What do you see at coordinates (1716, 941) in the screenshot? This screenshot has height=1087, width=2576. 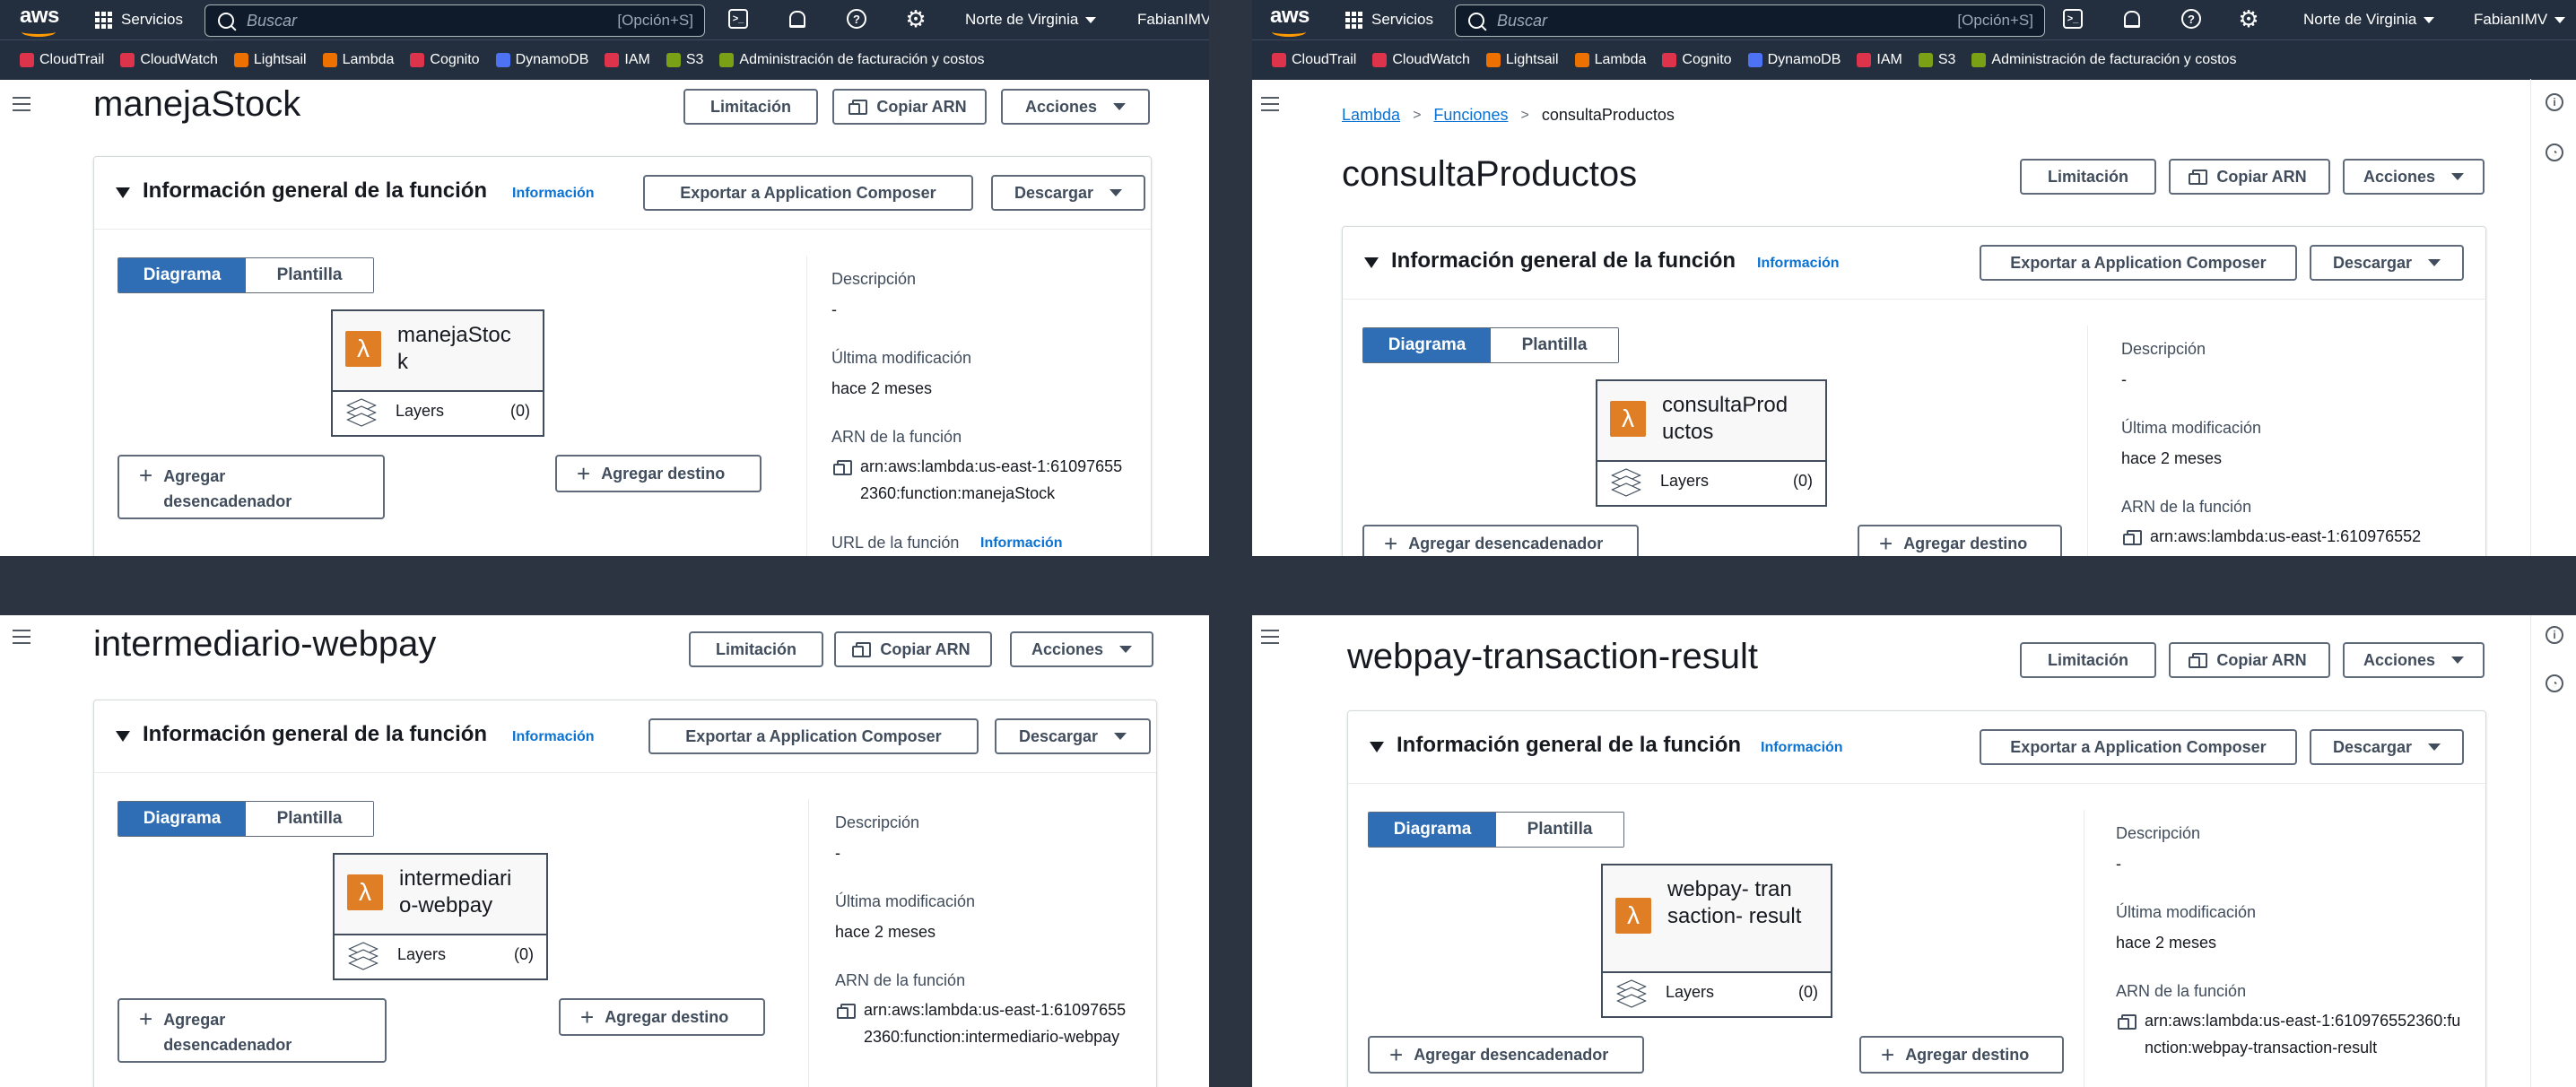 I see `function-node: λ webpay- transaction- result Layers (0)` at bounding box center [1716, 941].